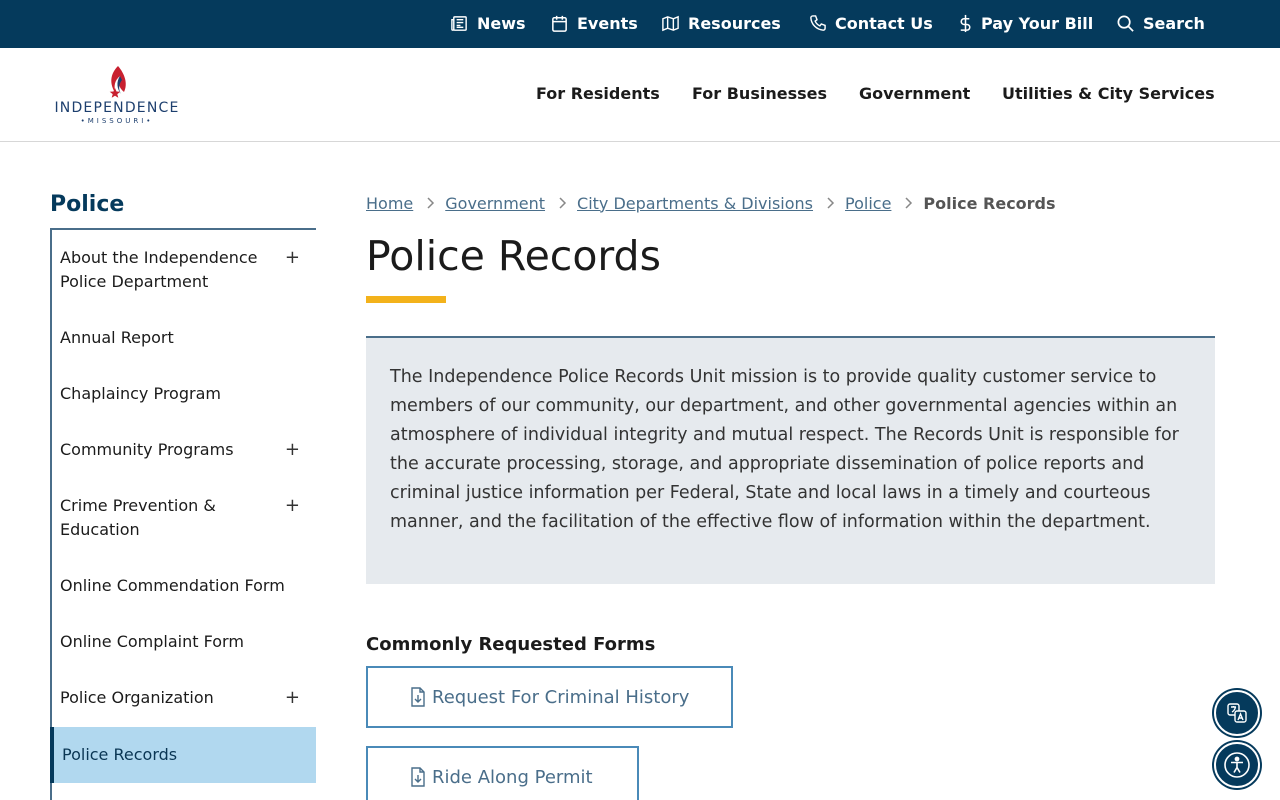 The height and width of the screenshot is (800, 1280). I want to click on title-accent-bar, so click(406, 299).